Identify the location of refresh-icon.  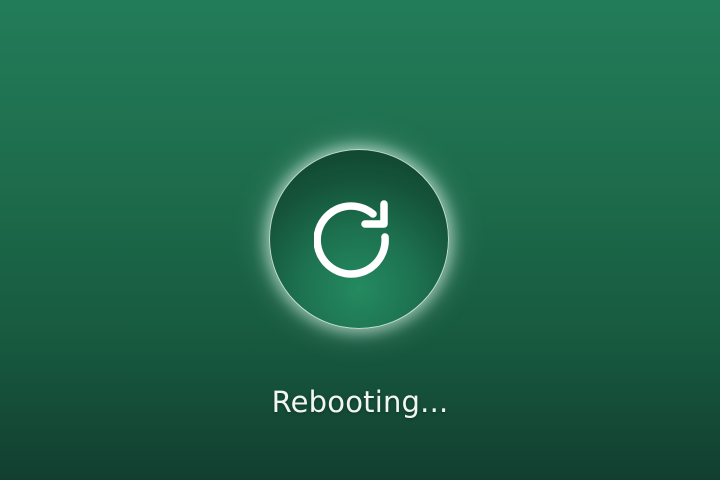
(351, 239).